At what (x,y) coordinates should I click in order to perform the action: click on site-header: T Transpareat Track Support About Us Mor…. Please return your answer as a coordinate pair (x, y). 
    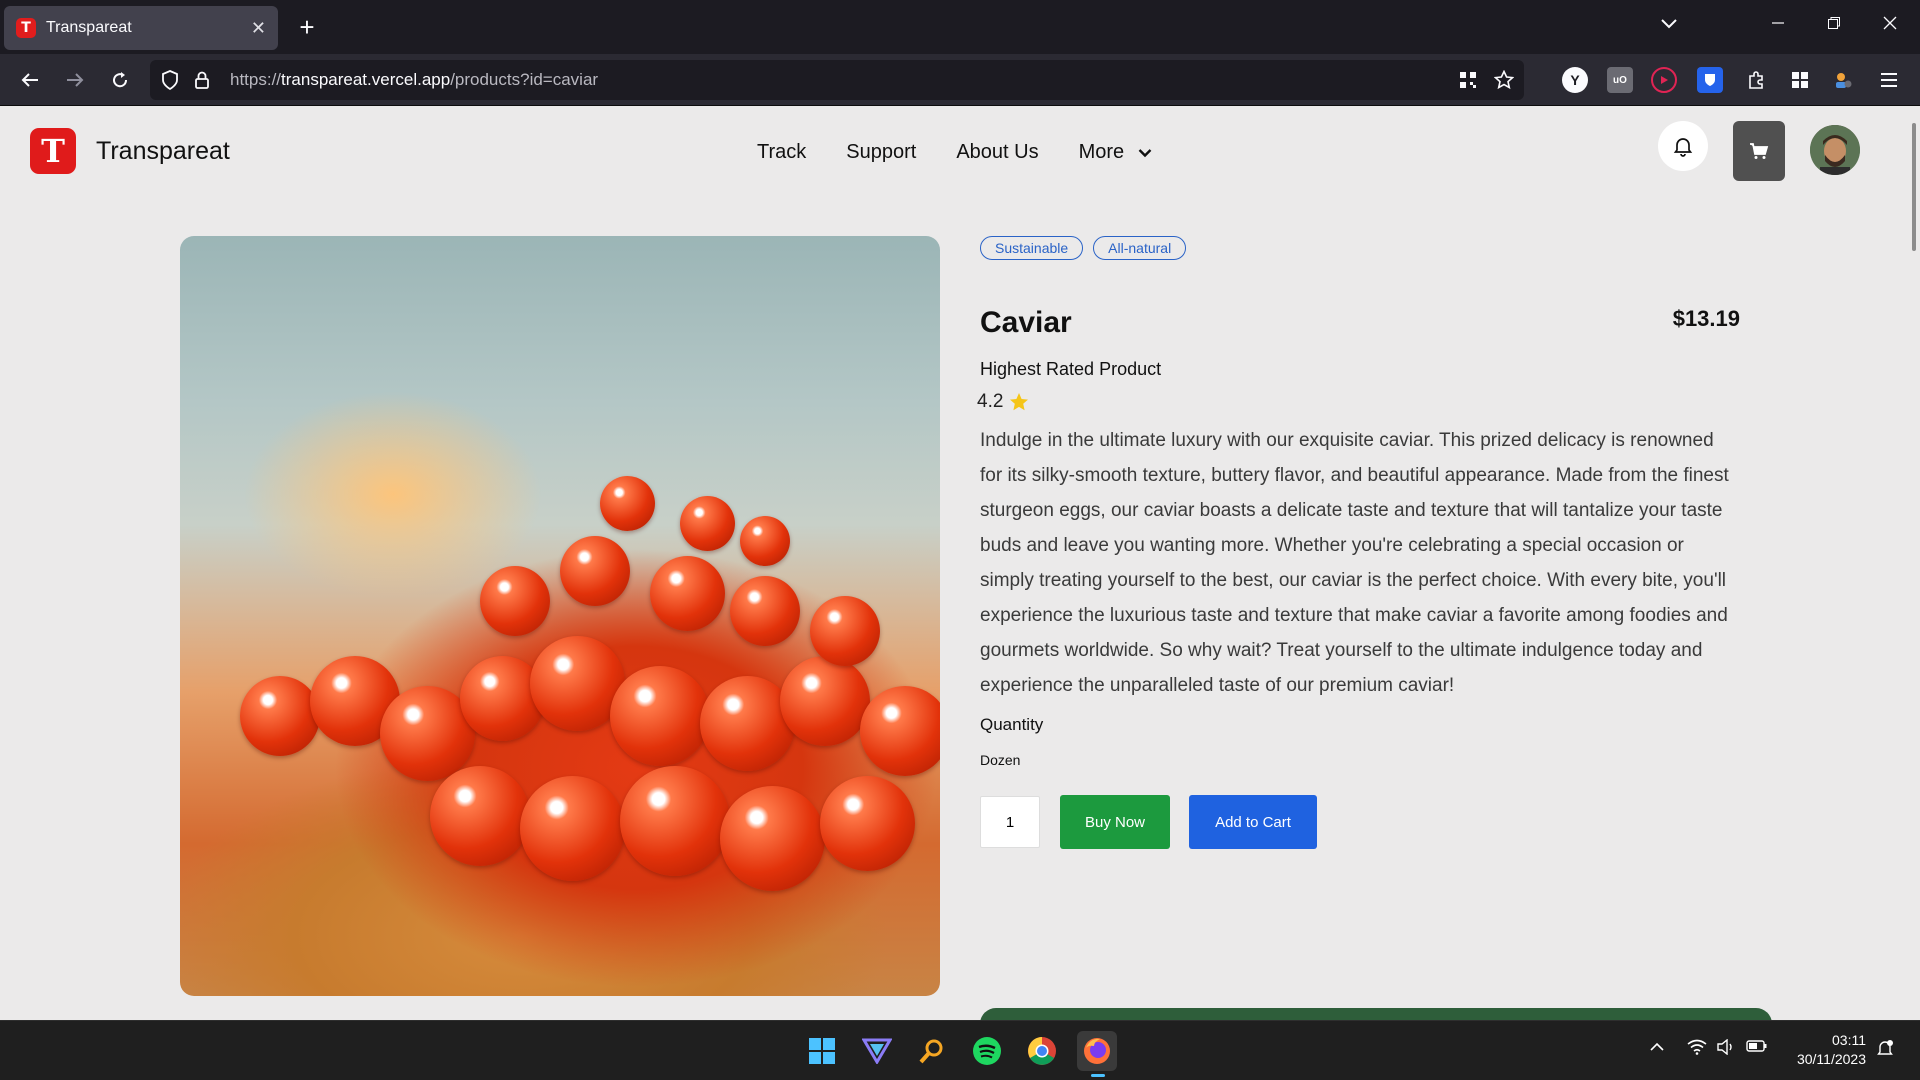
    Looking at the image, I should click on (950, 152).